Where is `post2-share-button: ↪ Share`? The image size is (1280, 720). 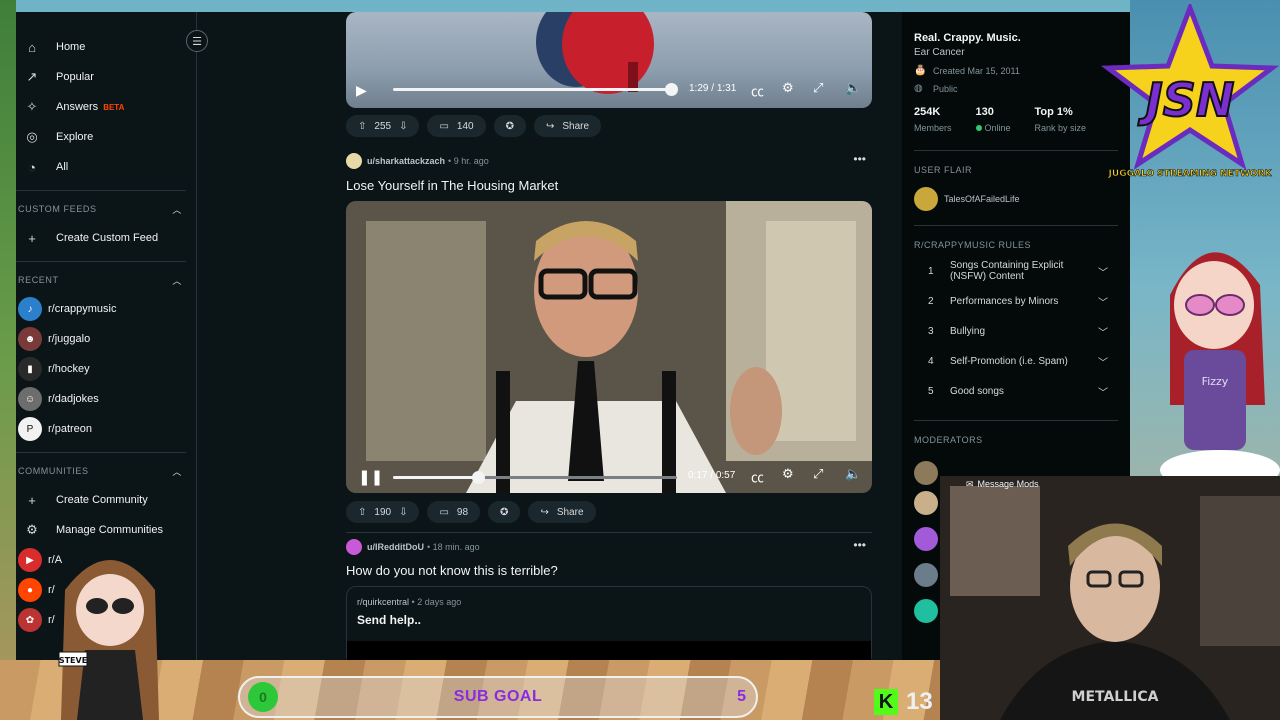 post2-share-button: ↪ Share is located at coordinates (562, 512).